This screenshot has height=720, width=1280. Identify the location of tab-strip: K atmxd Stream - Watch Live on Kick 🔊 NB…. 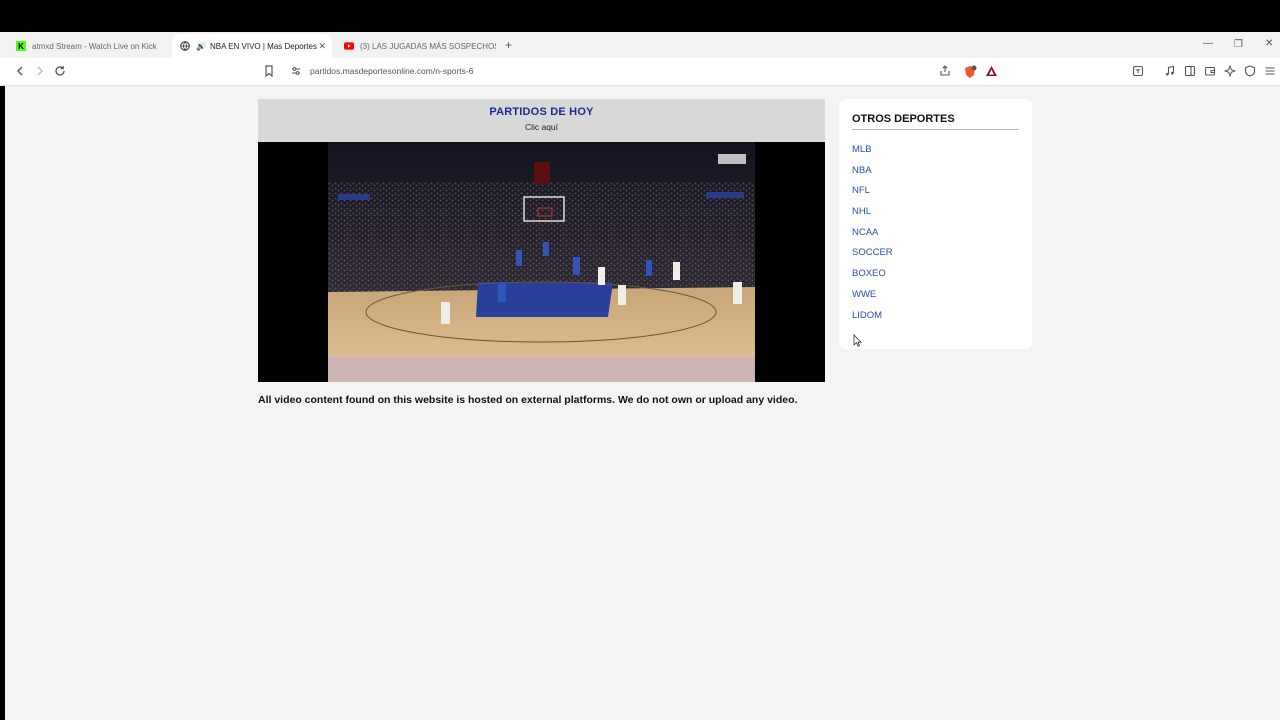
(640, 45).